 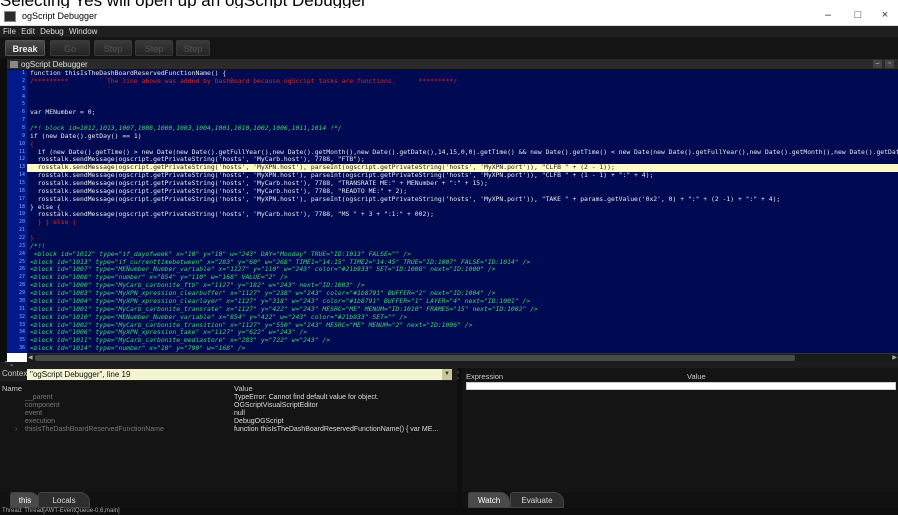 What do you see at coordinates (17, 105) in the screenshot?
I see `line-number: 5` at bounding box center [17, 105].